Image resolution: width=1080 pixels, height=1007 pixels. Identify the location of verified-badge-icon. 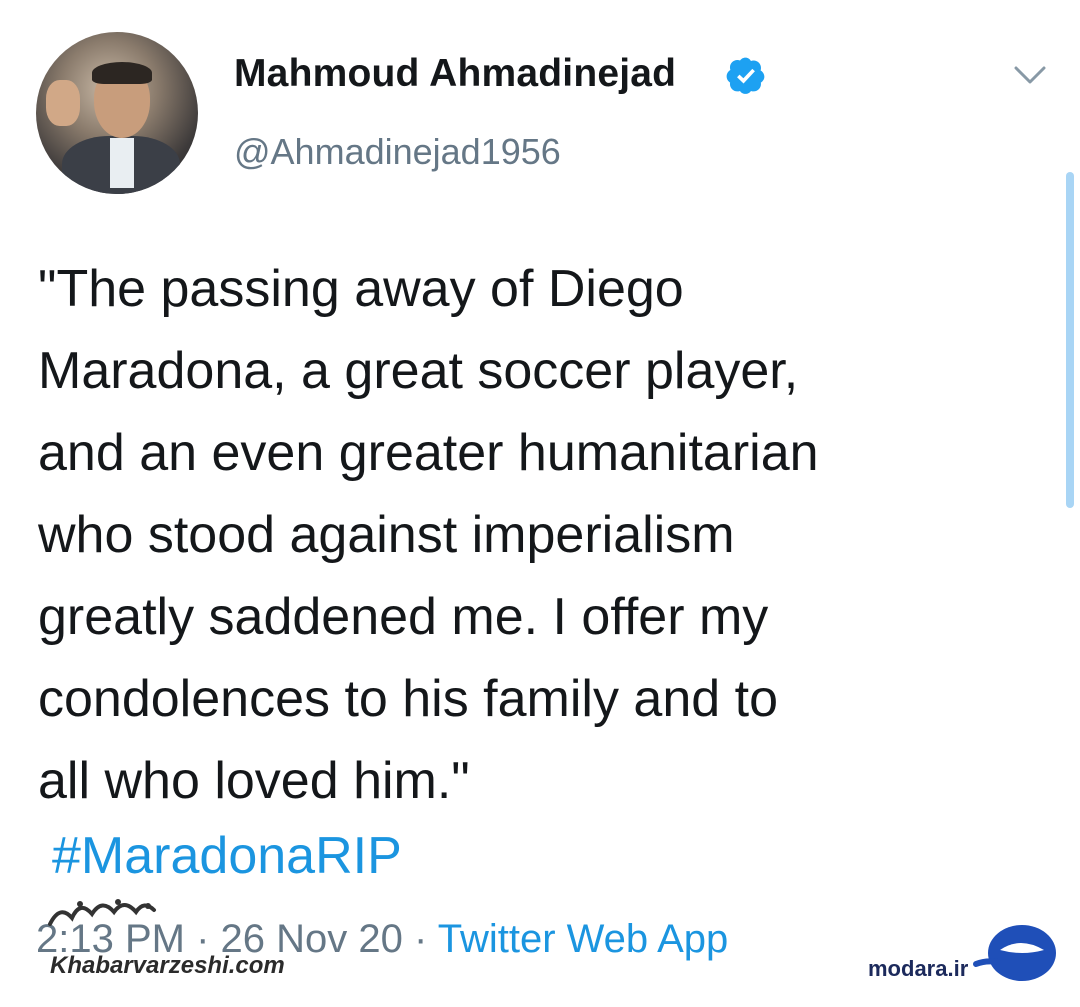
(745, 75).